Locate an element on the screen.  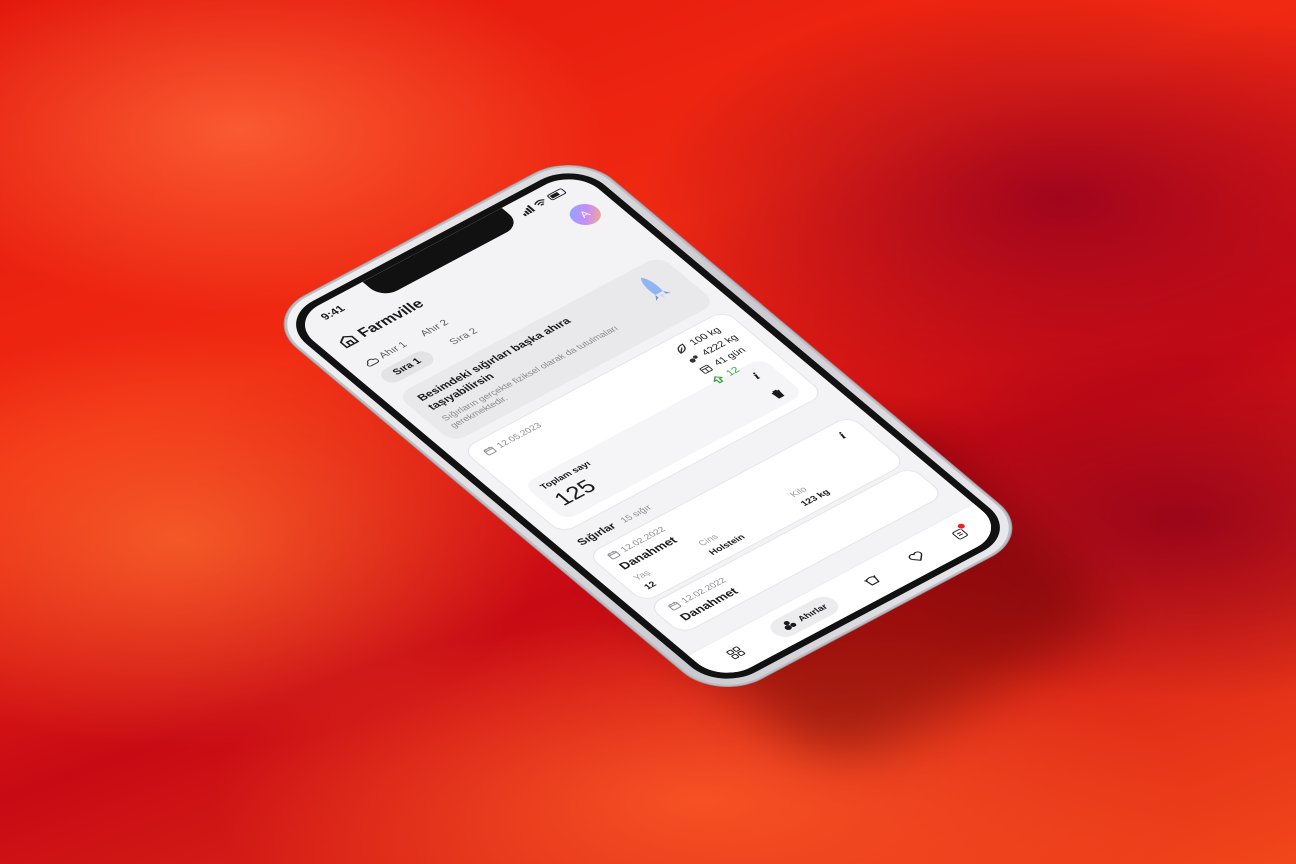
status-time: 9:41 is located at coordinates (333, 313).